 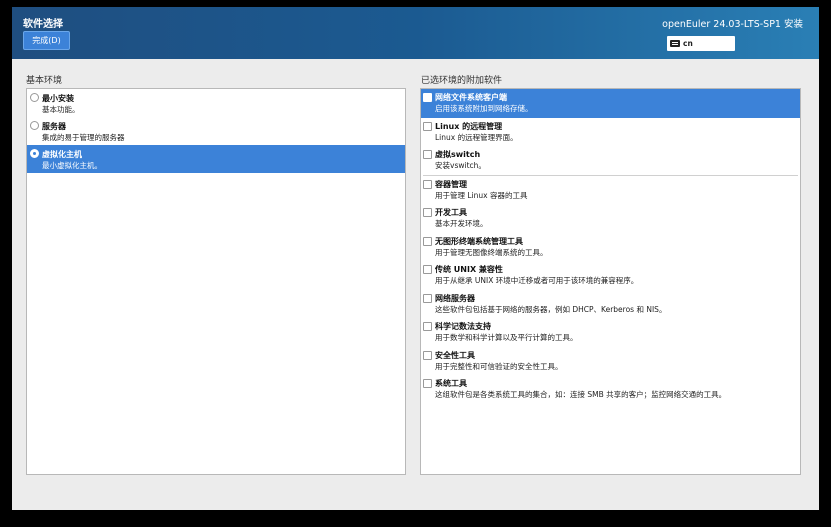 What do you see at coordinates (451, 184) in the screenshot?
I see `addon-item-name: 容器管理` at bounding box center [451, 184].